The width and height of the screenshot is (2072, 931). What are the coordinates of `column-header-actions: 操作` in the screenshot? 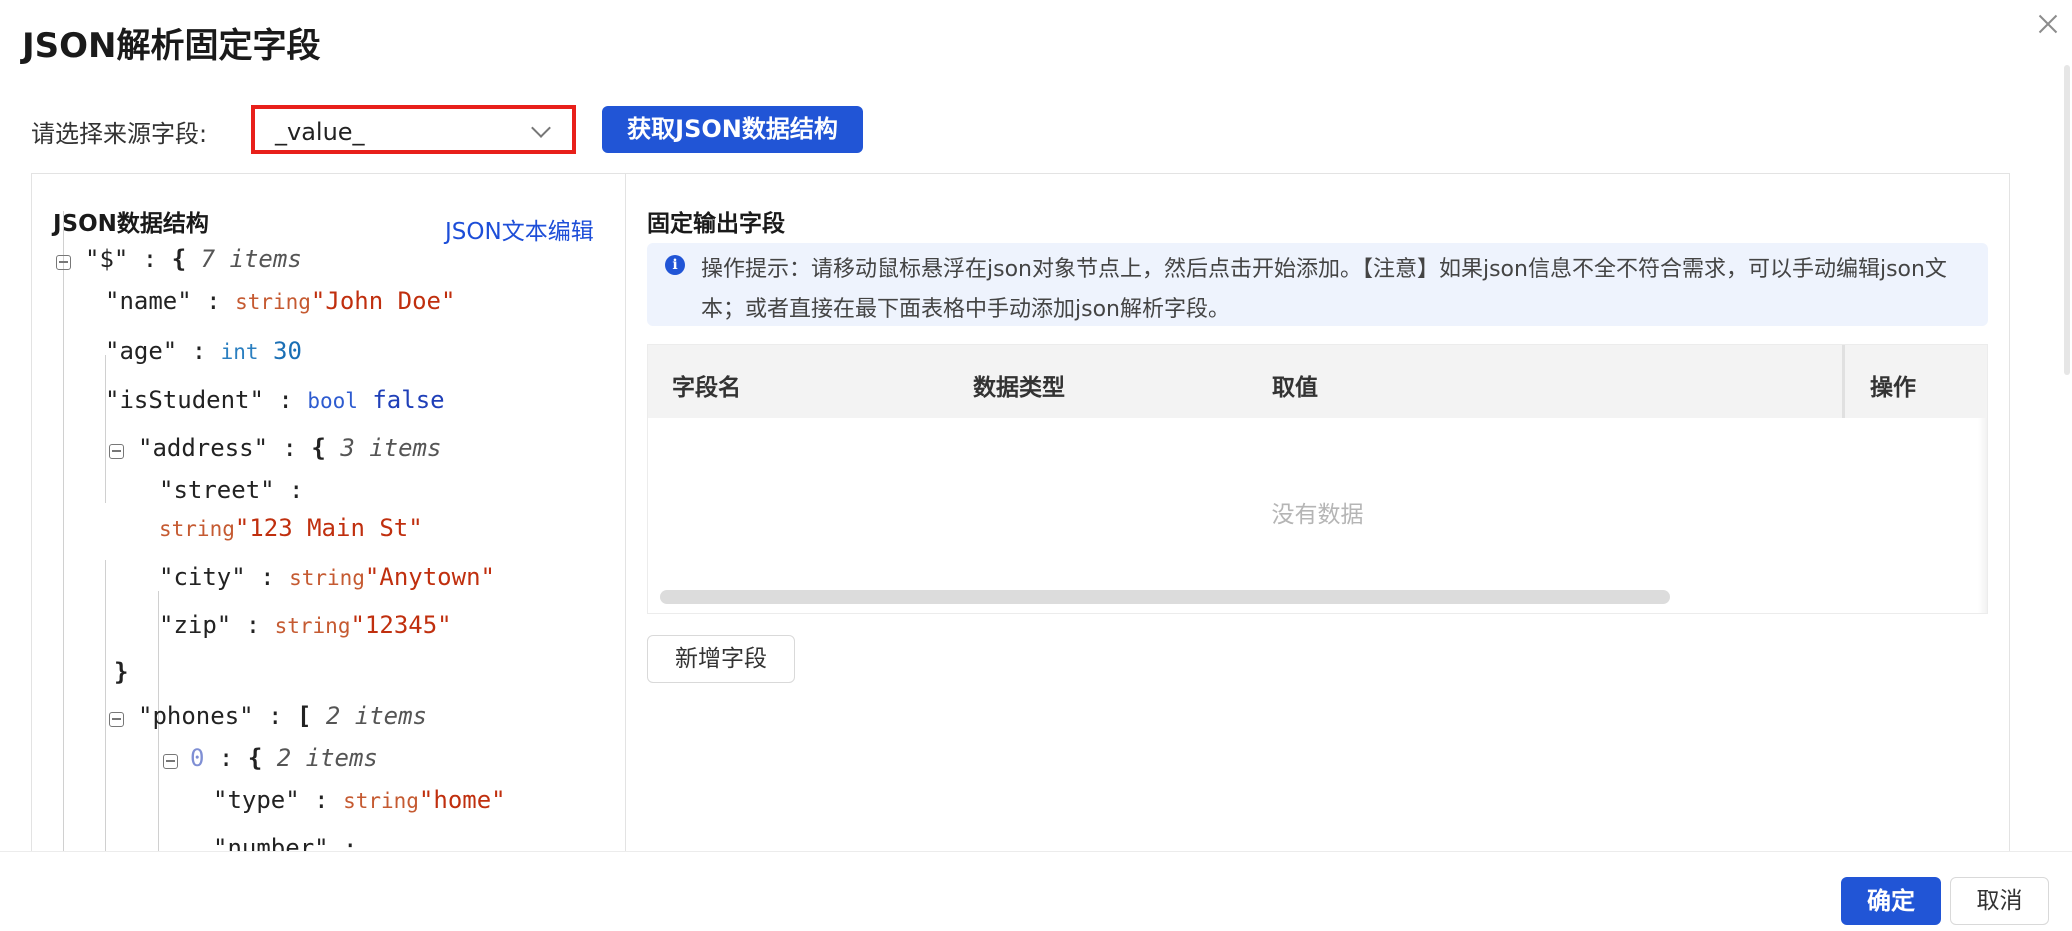 It's located at (1893, 388).